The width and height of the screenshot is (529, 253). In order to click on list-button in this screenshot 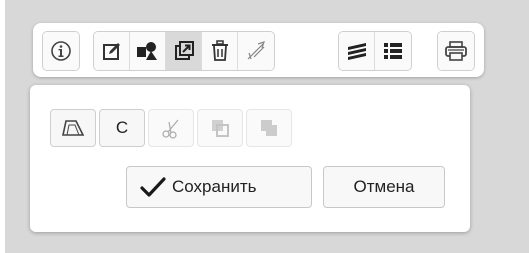, I will do `click(393, 51)`.